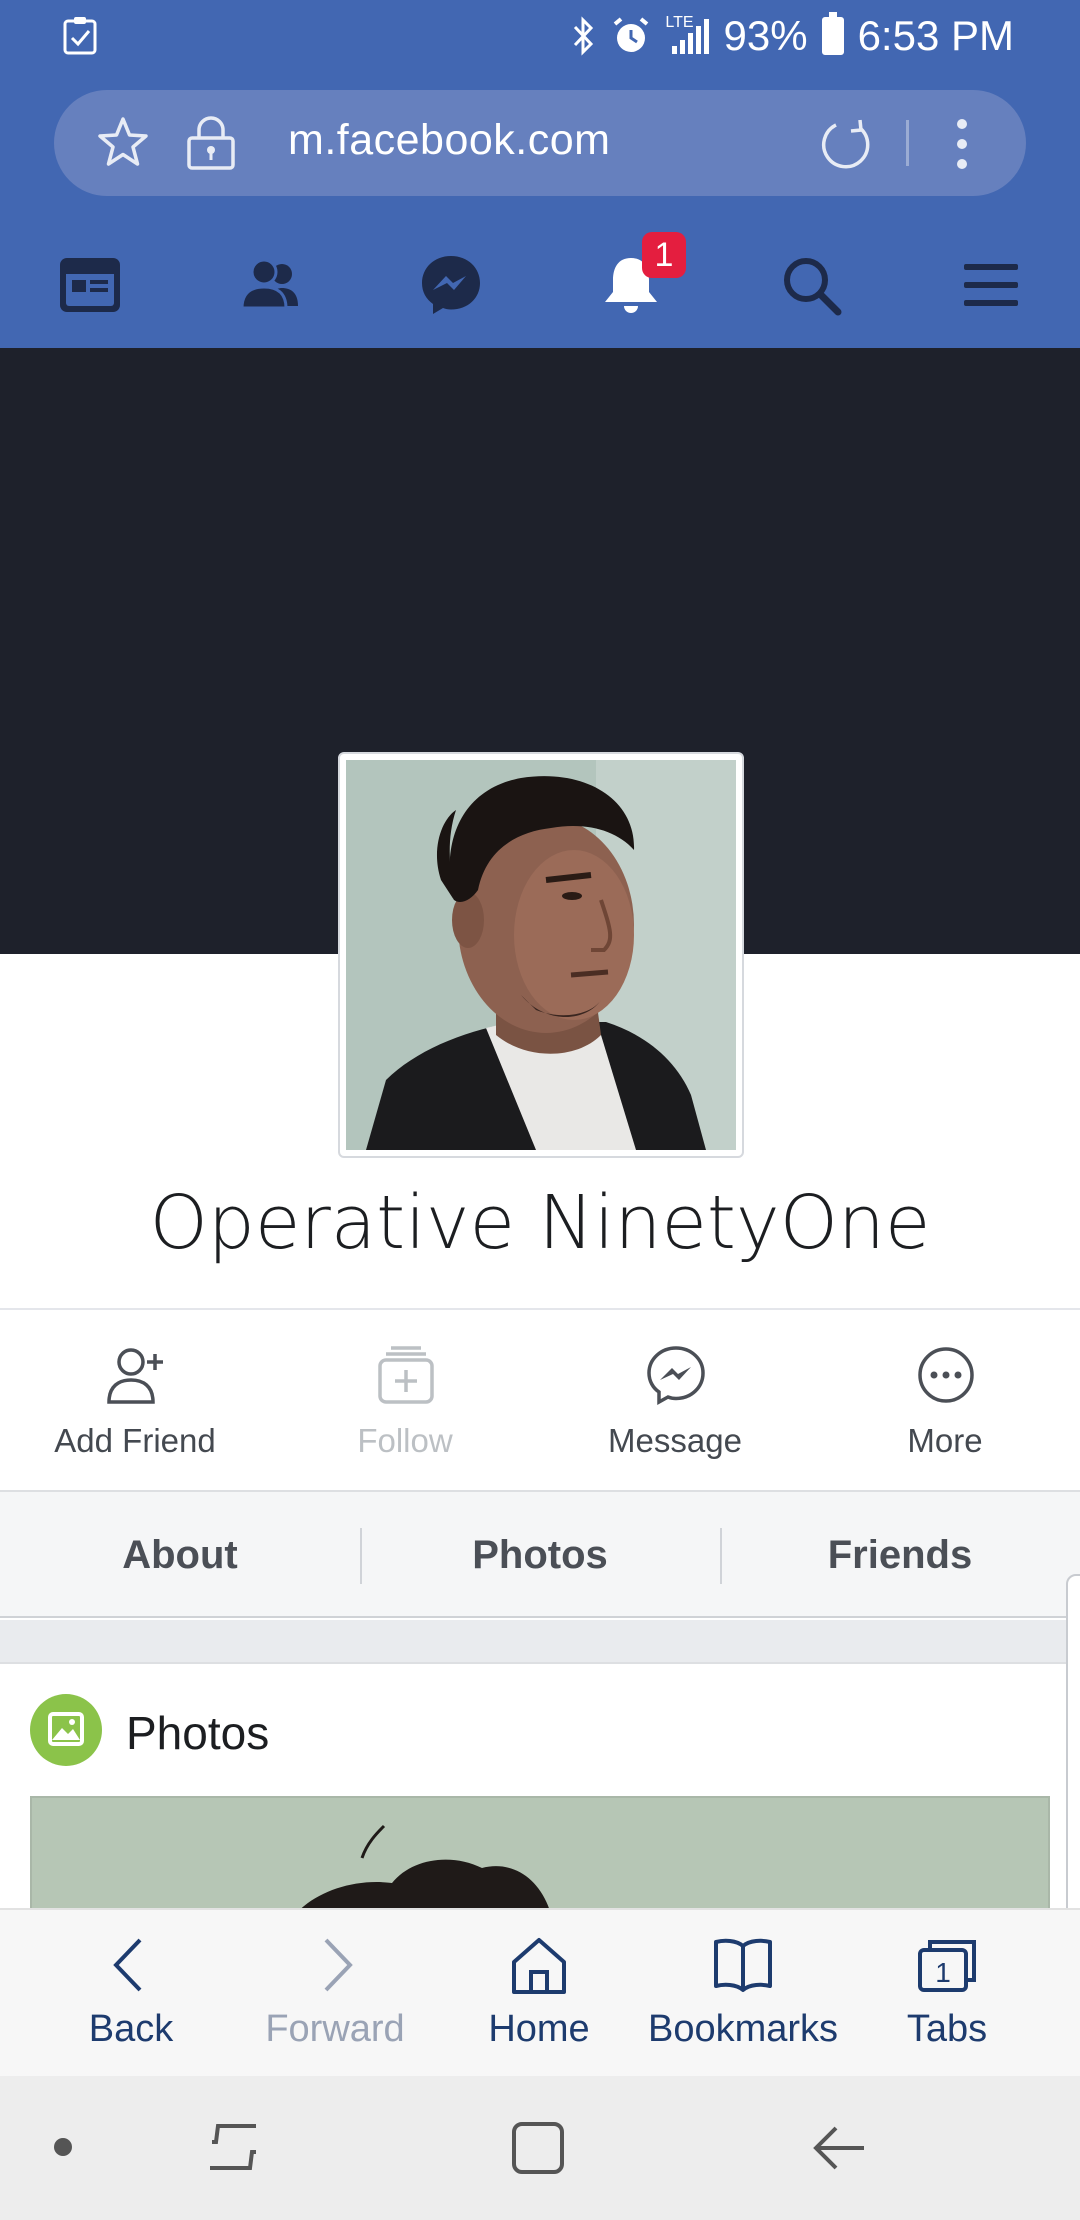 This screenshot has width=1080, height=2220. Describe the element at coordinates (335, 1994) in the screenshot. I see `forward-button: Forward` at that location.